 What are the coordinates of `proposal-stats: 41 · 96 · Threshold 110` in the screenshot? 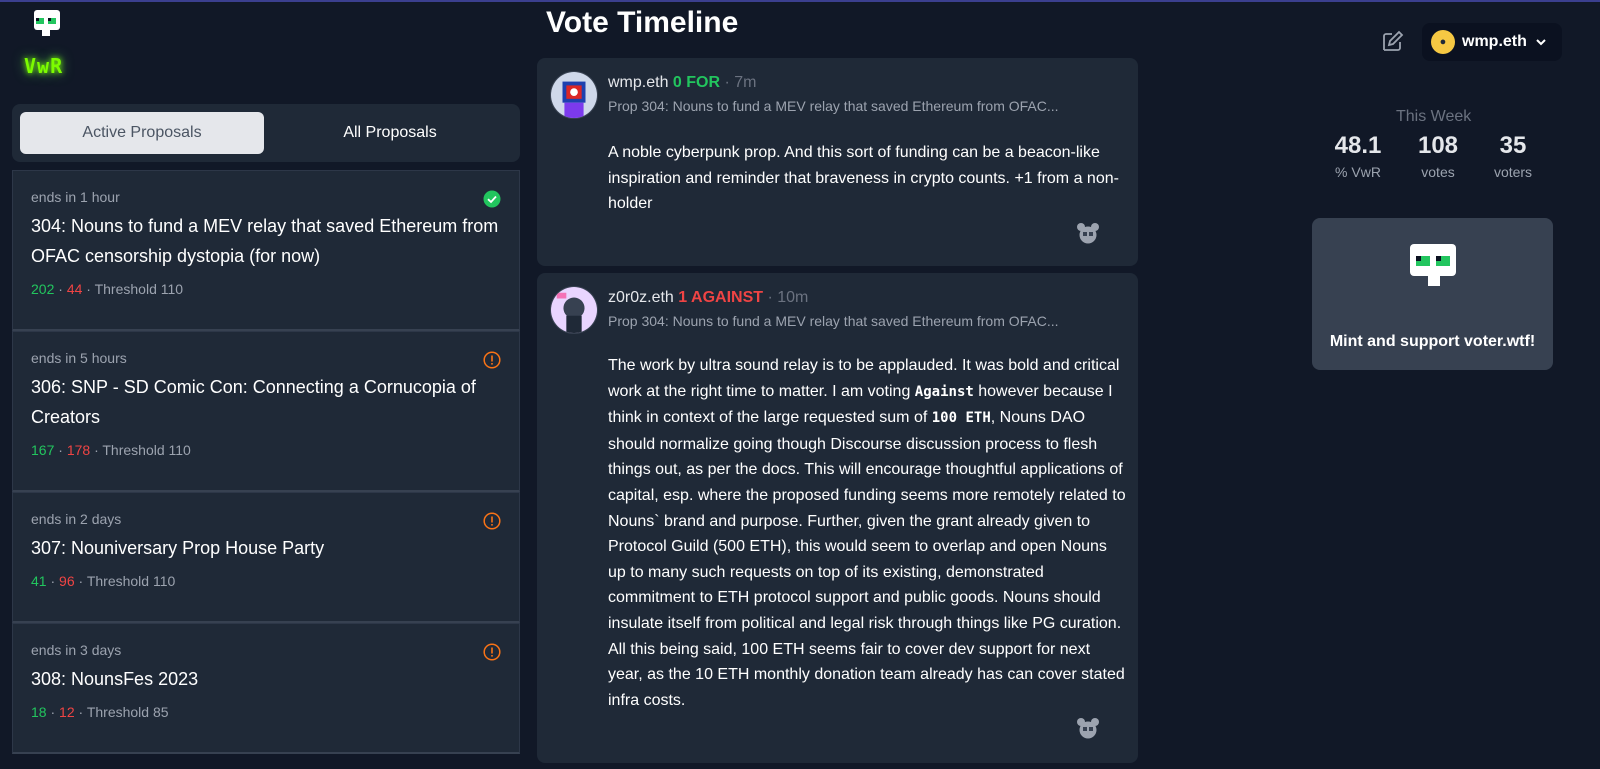 It's located at (103, 581).